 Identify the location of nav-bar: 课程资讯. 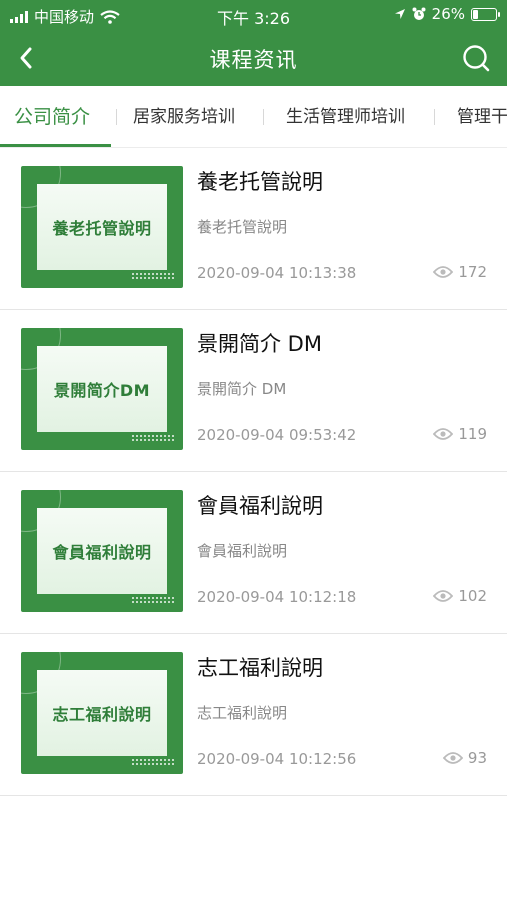
(253, 58).